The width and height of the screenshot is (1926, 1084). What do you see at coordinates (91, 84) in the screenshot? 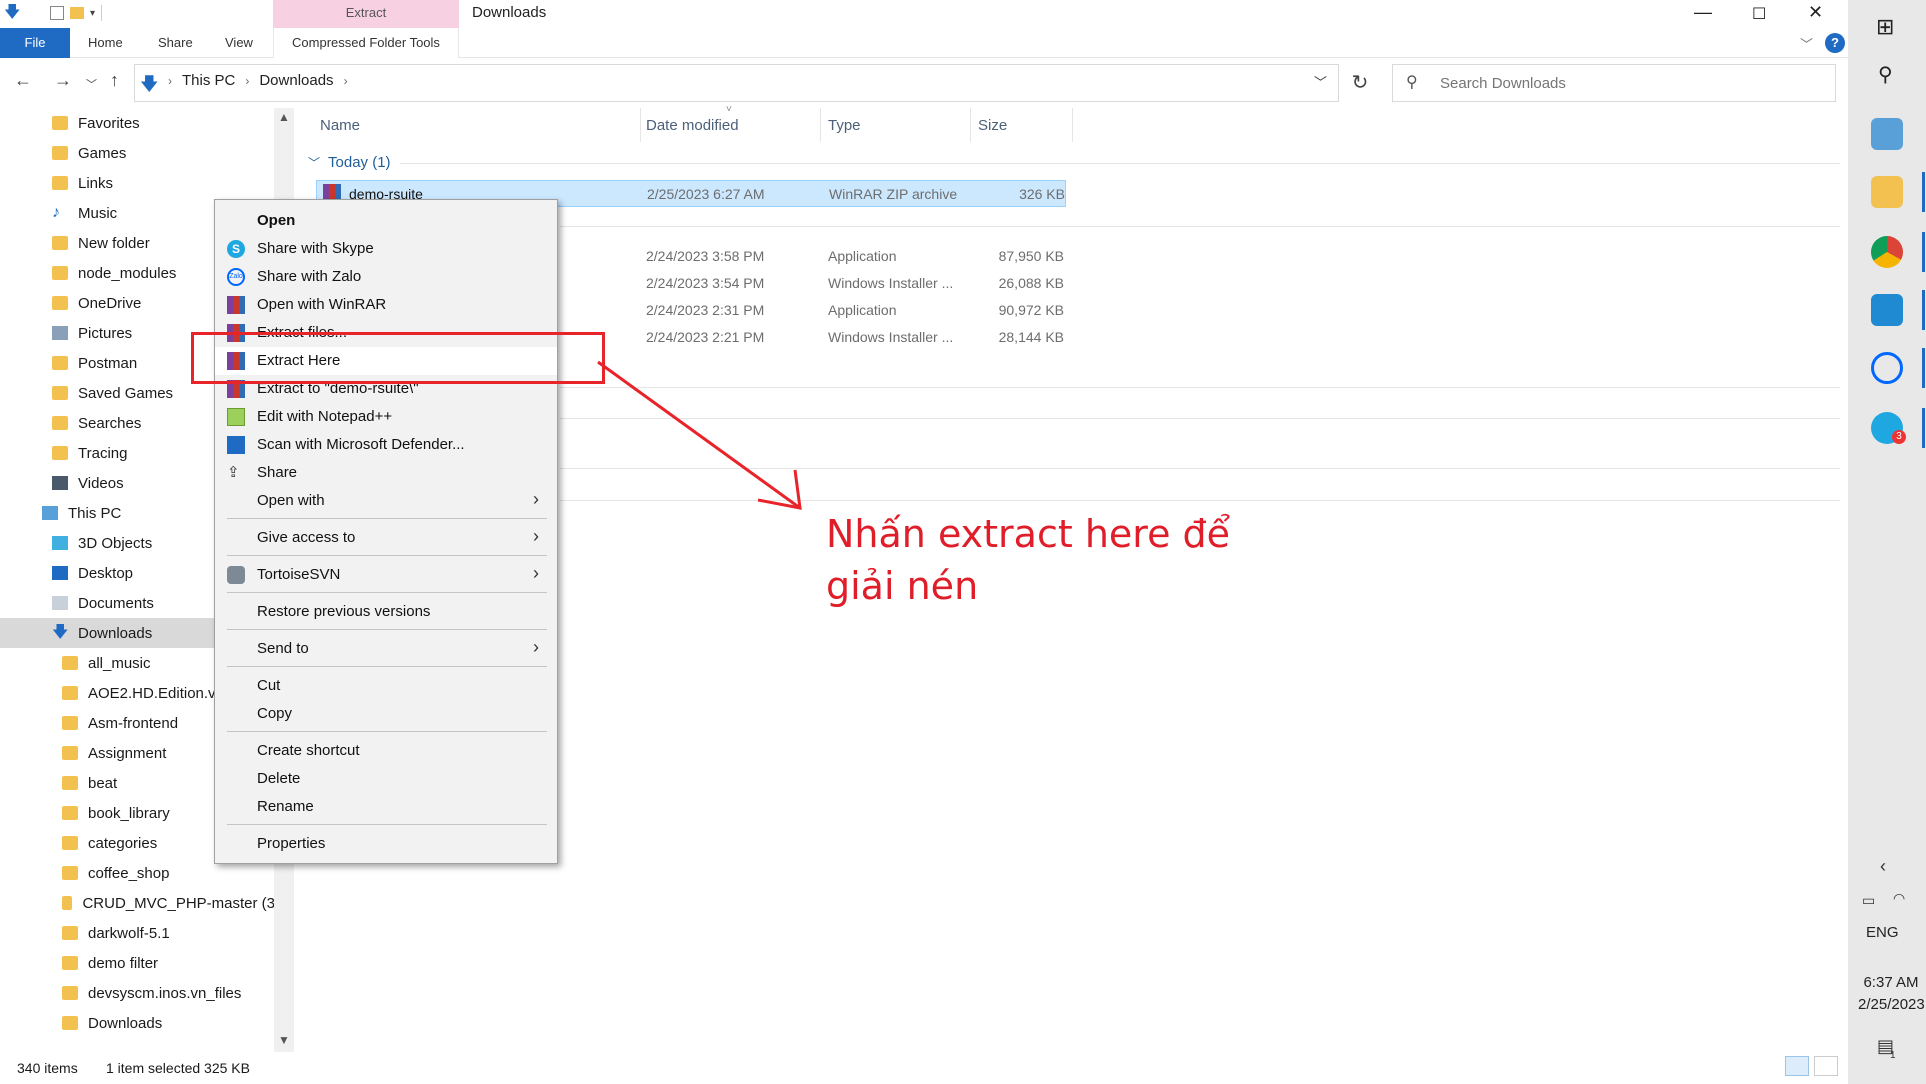
I see `recent-locations-icon: ﹀` at bounding box center [91, 84].